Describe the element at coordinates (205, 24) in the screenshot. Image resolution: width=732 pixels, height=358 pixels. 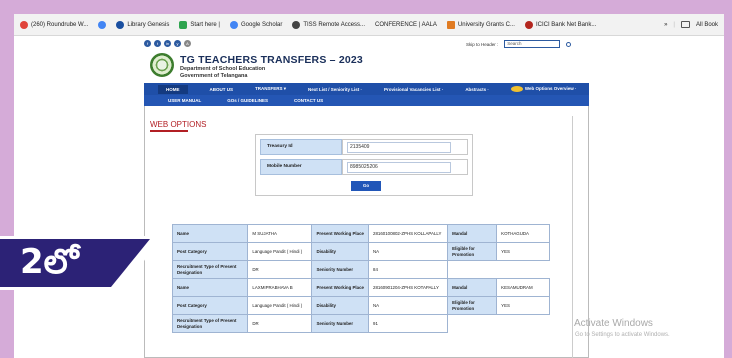
I see `bookmark-label: Start here |` at that location.